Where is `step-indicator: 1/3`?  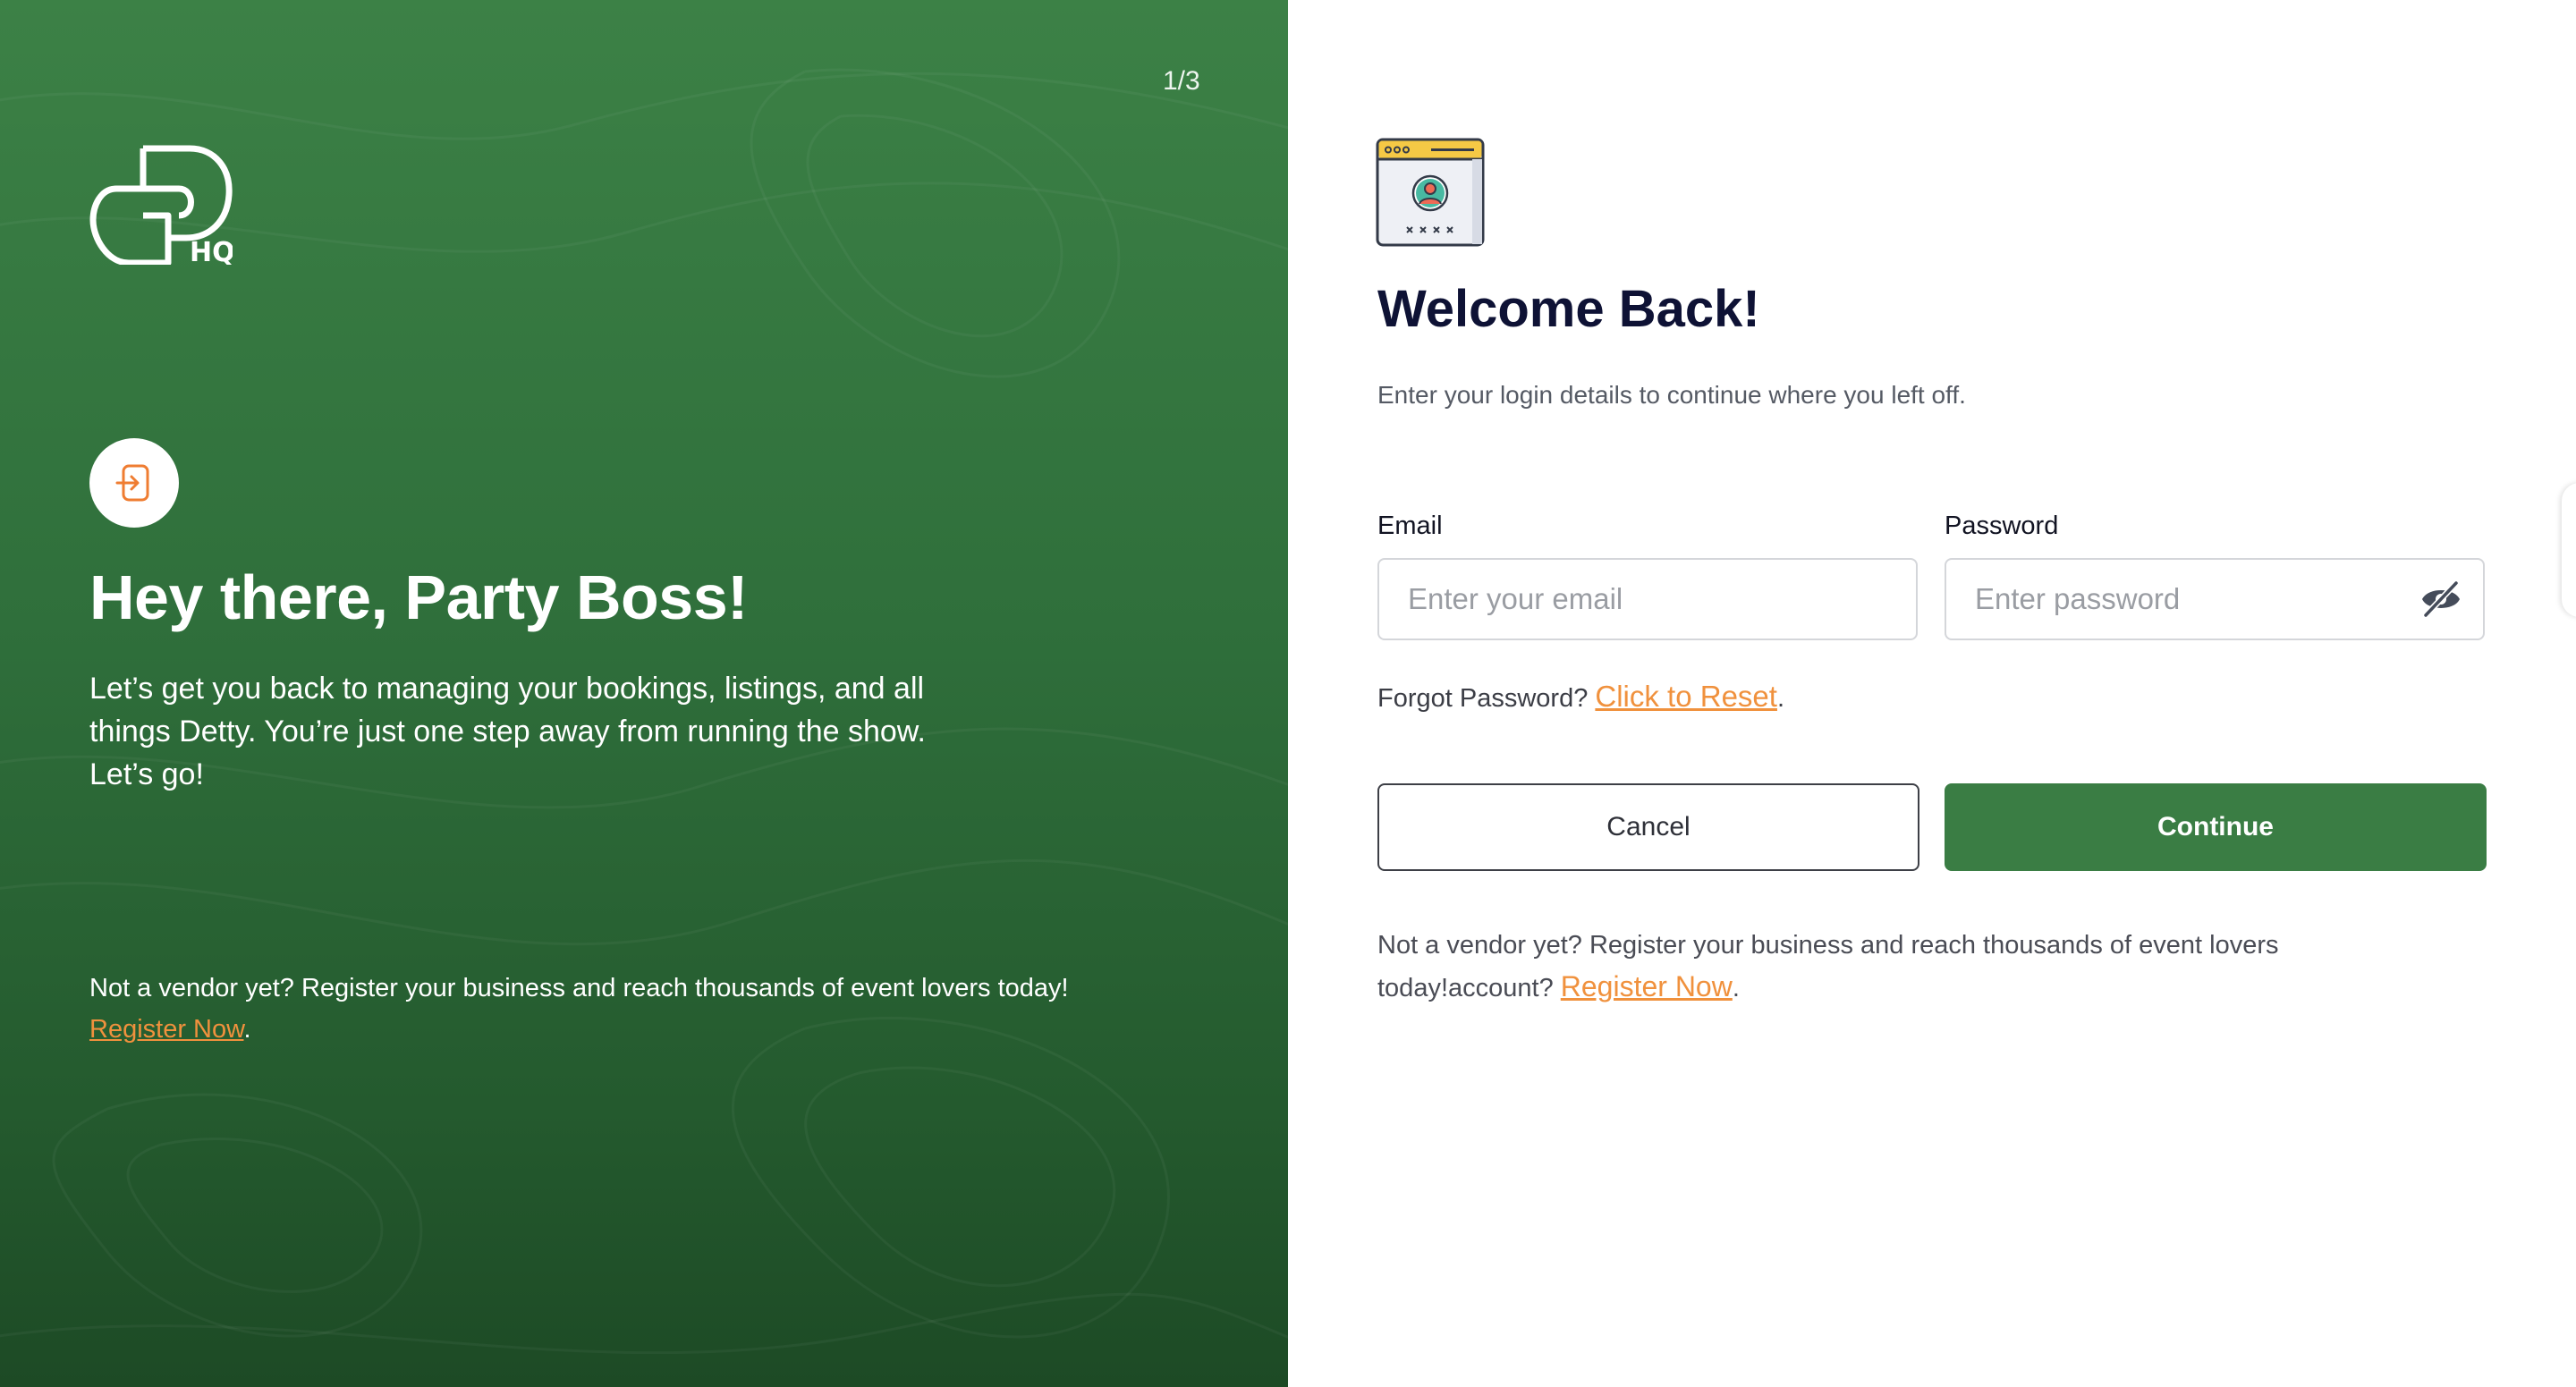
step-indicator: 1/3 is located at coordinates (1181, 81).